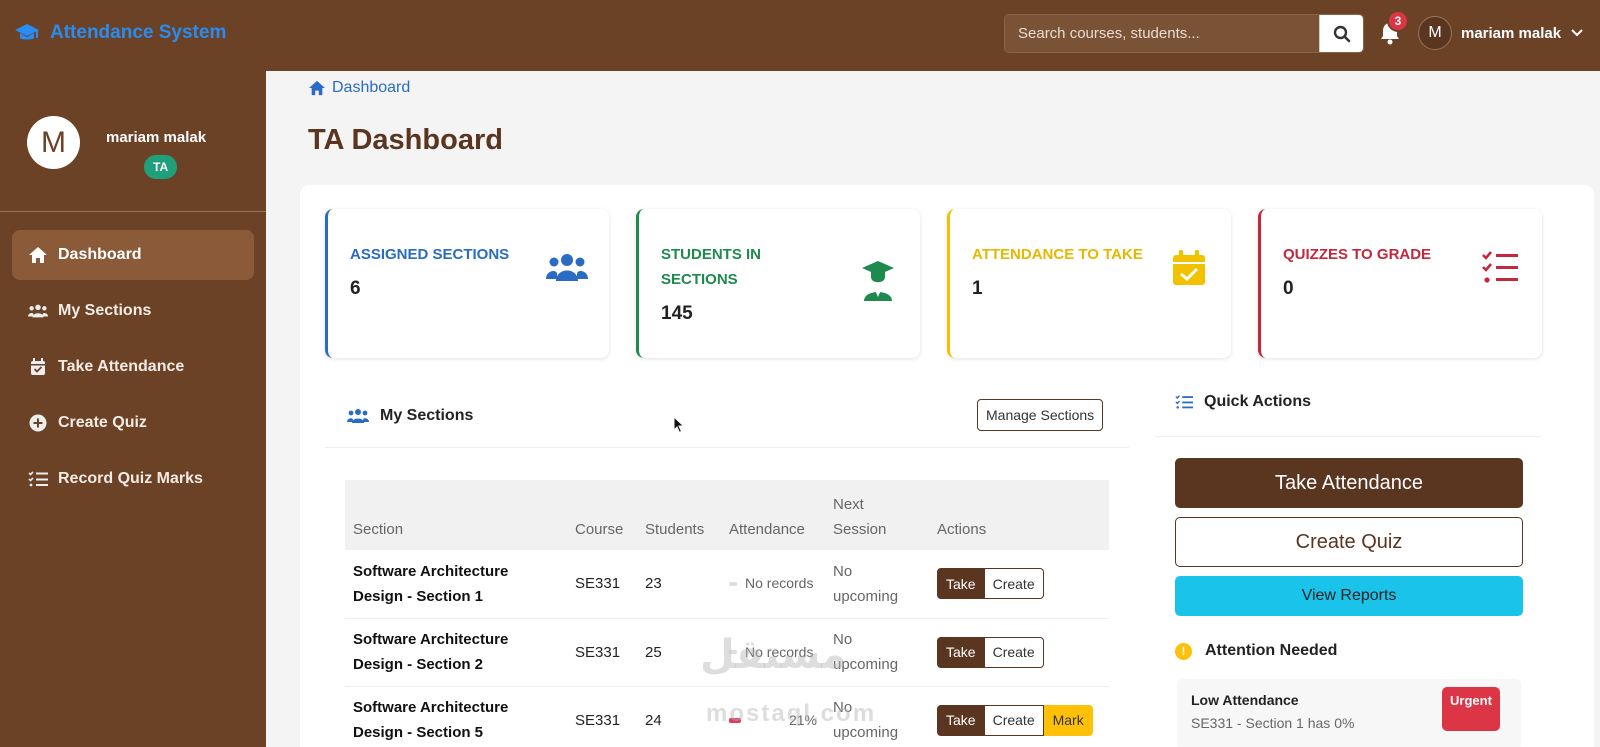 The image size is (1600, 747). Describe the element at coordinates (467, 283) in the screenshot. I see `stat-card-assigned-sections: ASSIGNED SECTIONS 6` at that location.